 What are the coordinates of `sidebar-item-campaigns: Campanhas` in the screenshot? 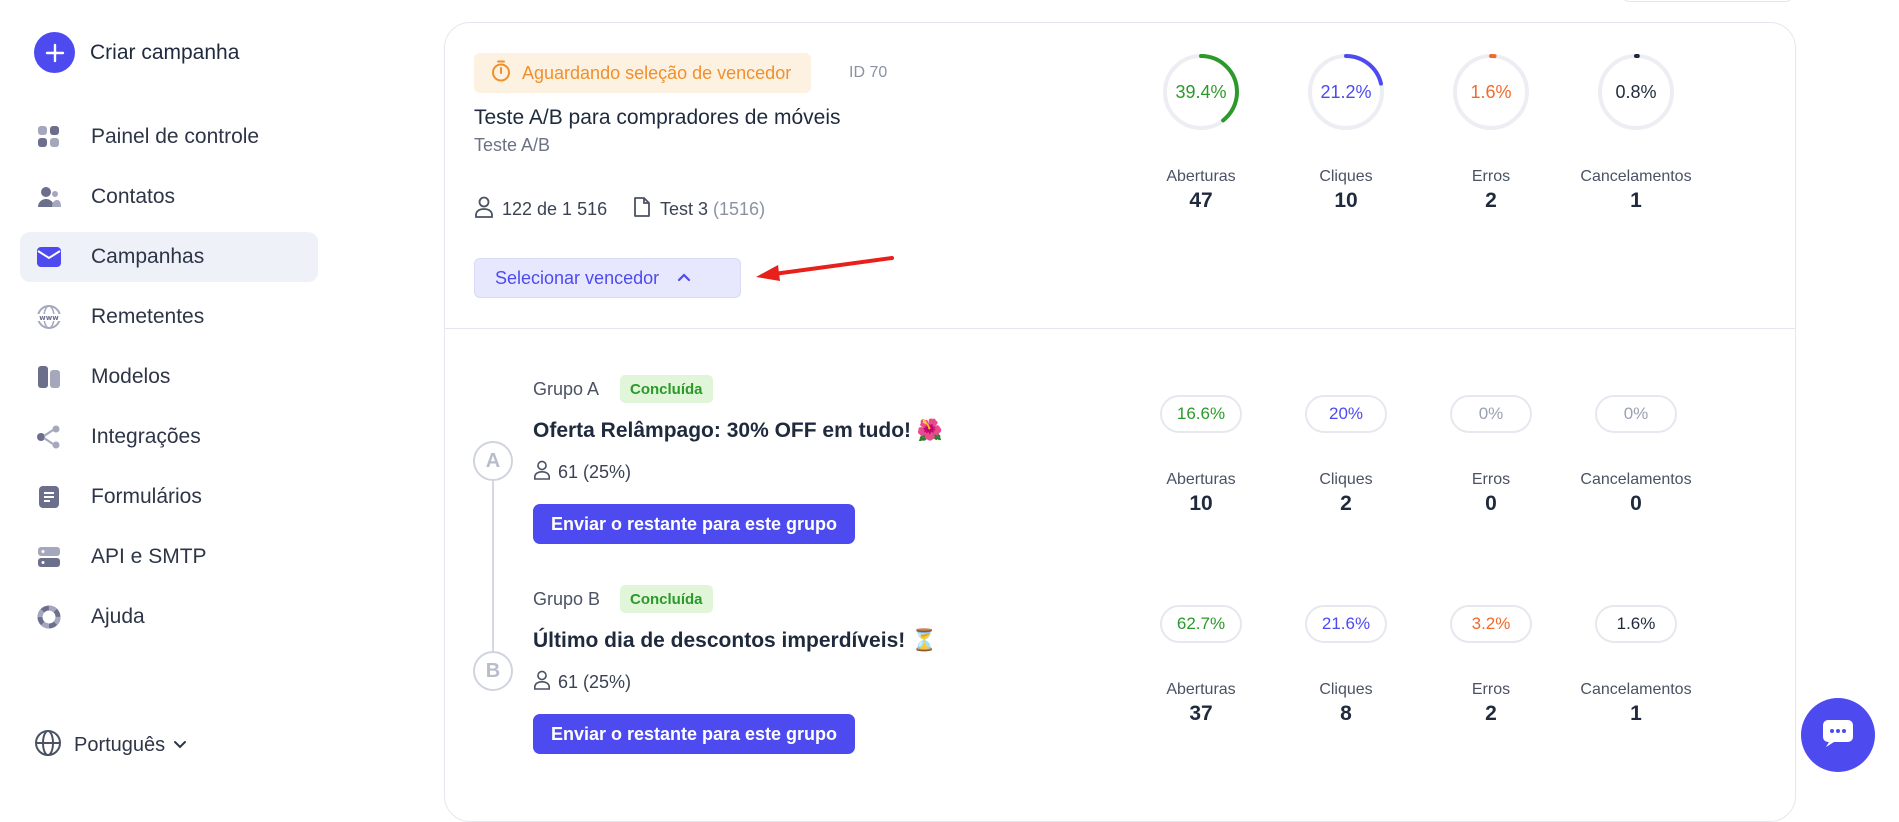 It's located at (169, 257).